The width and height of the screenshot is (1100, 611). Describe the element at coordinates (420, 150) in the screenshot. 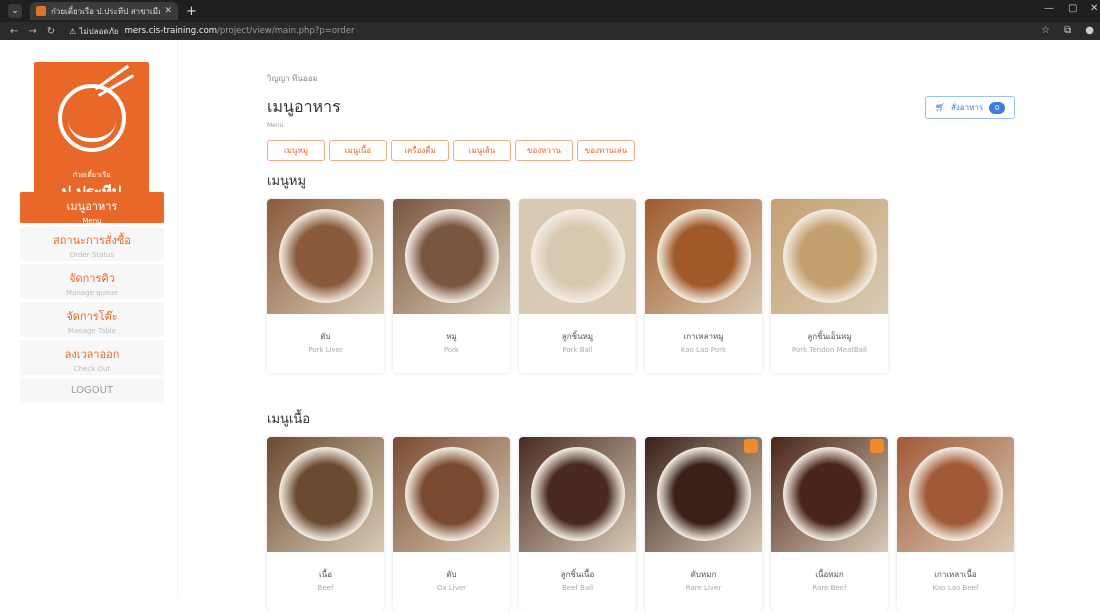

I see `category-drinks-button: เครื่องดื่ม` at that location.